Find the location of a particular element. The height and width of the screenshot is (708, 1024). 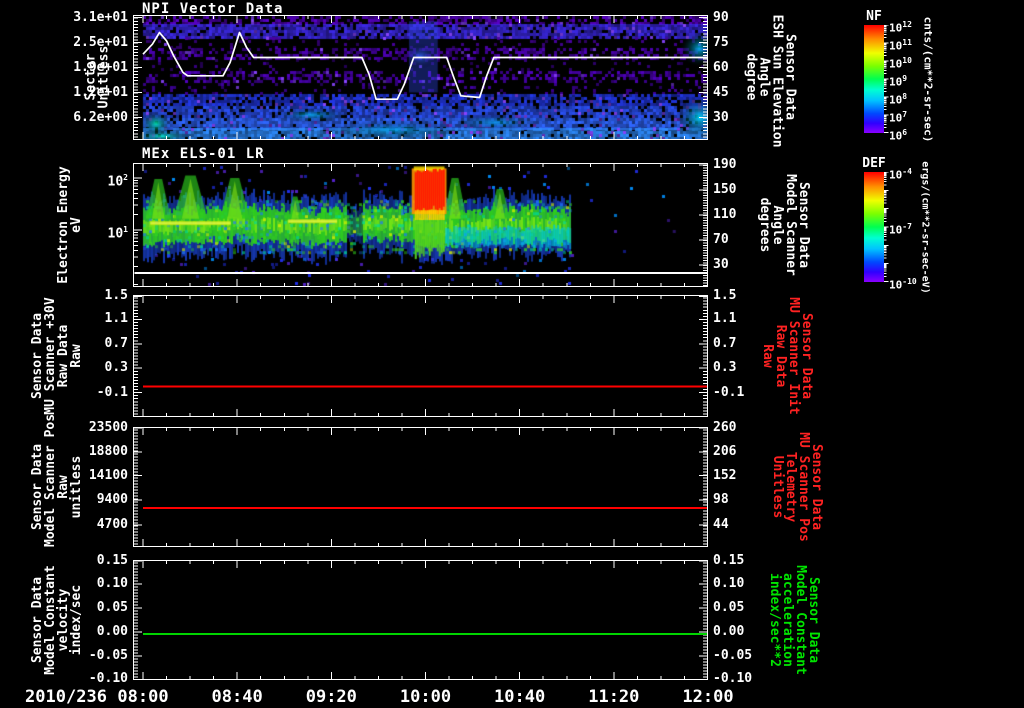

y-tick-left-p3: 4700 is located at coordinates (112, 525).